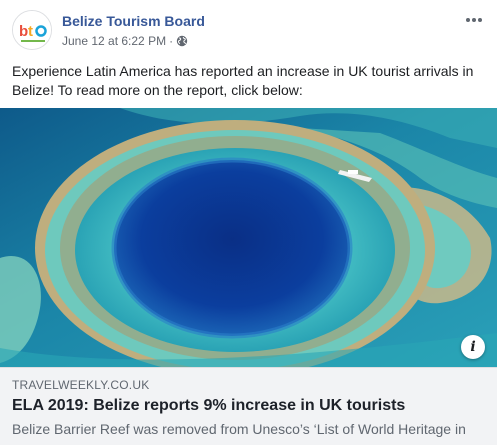 The height and width of the screenshot is (445, 497). What do you see at coordinates (473, 347) in the screenshot?
I see `info-icon: i` at bounding box center [473, 347].